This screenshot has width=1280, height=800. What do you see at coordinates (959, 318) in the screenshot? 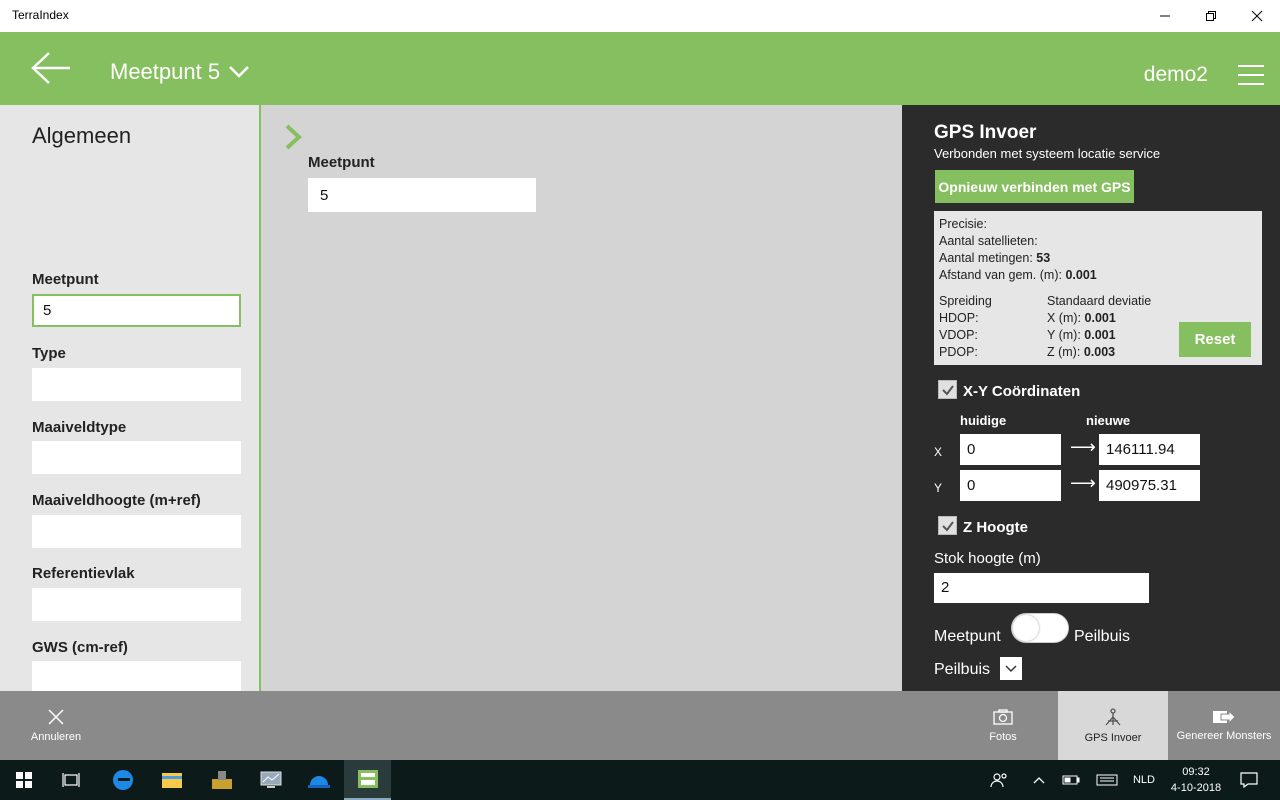
I see `hdop-label: HDOP:` at bounding box center [959, 318].